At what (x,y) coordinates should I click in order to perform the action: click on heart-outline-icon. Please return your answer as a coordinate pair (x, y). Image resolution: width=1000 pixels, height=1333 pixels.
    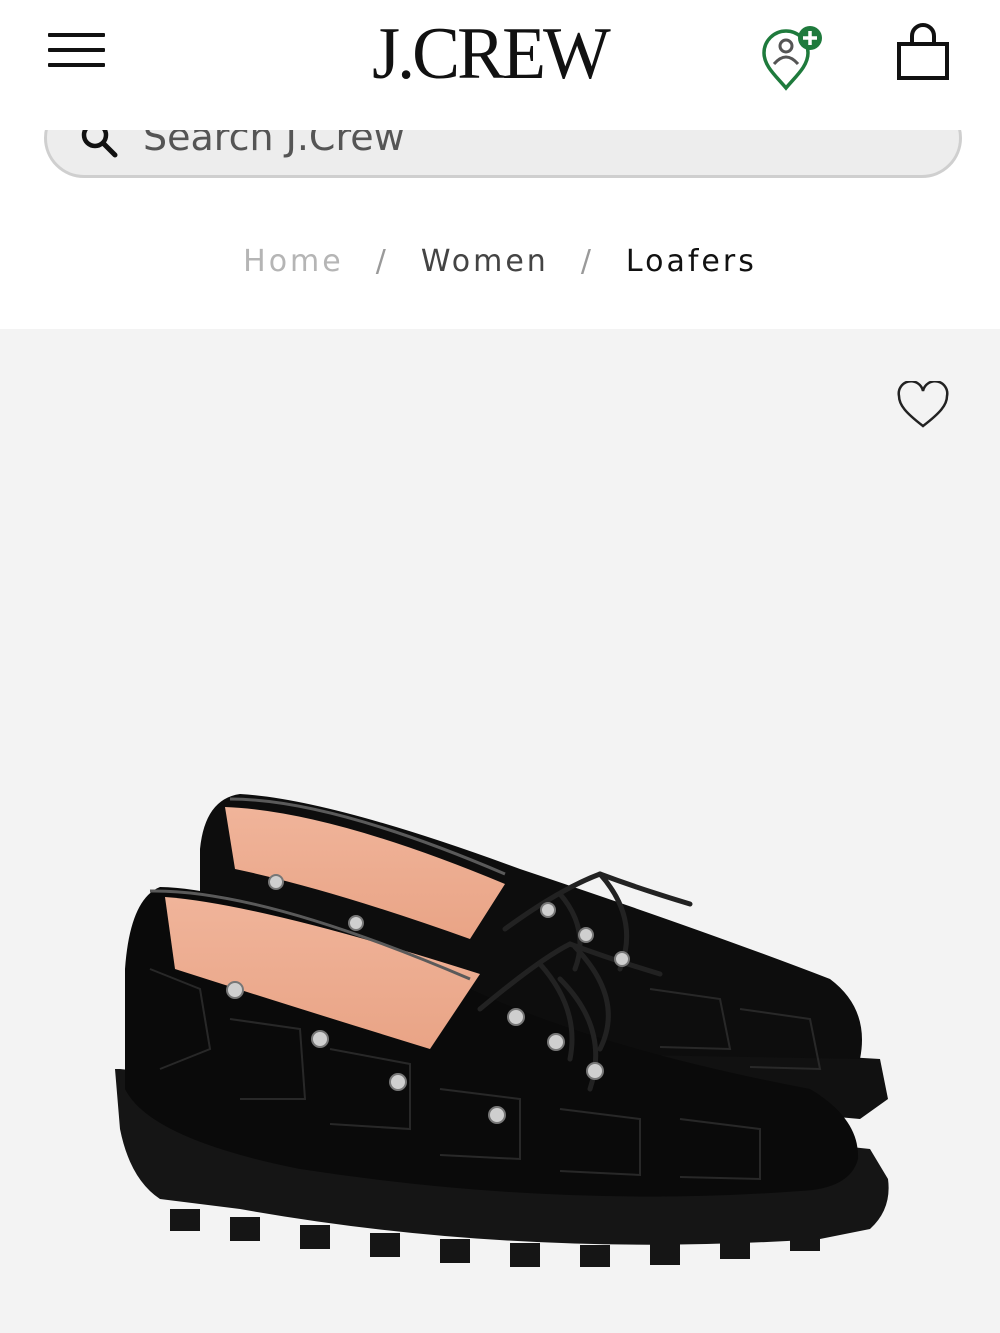
    Looking at the image, I should click on (923, 403).